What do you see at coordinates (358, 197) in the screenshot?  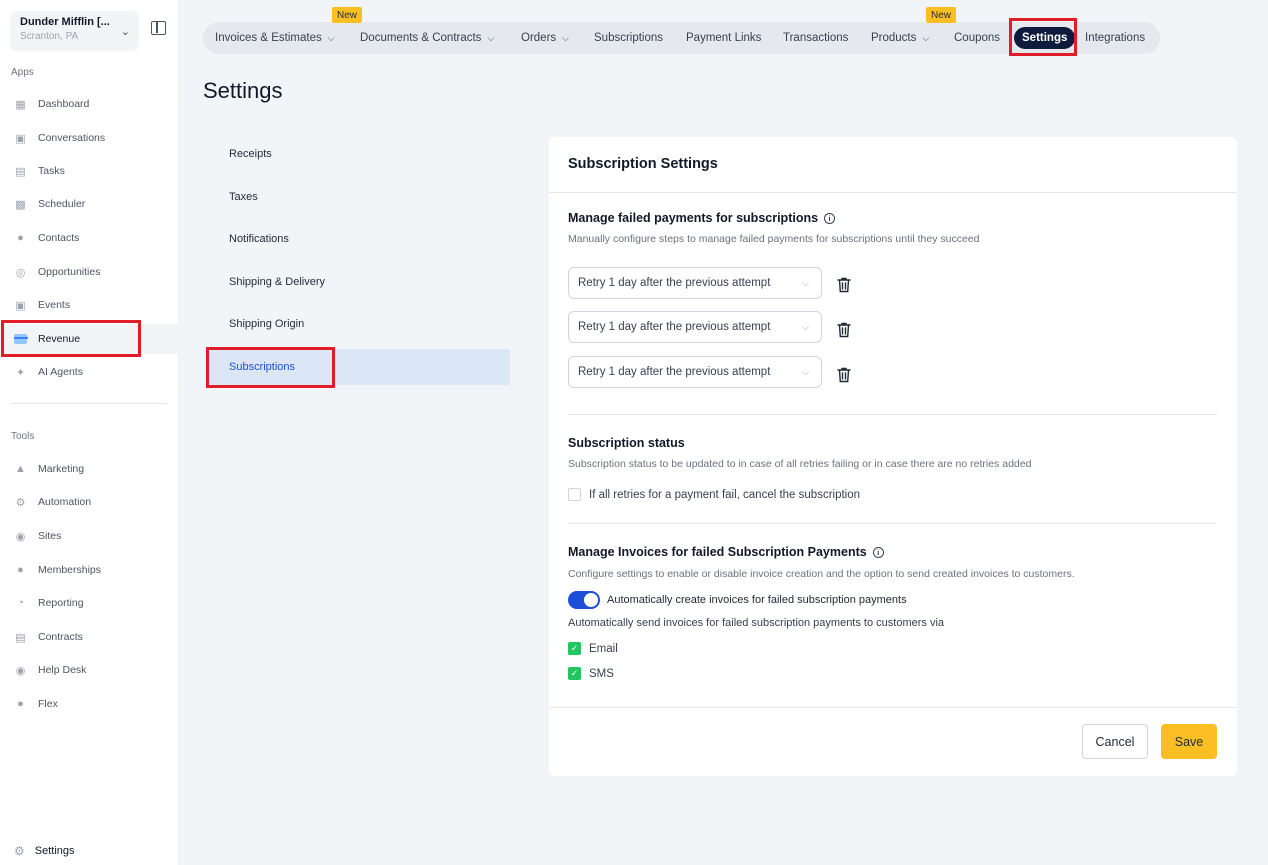 I see `settings-menu-taxes: Taxes` at bounding box center [358, 197].